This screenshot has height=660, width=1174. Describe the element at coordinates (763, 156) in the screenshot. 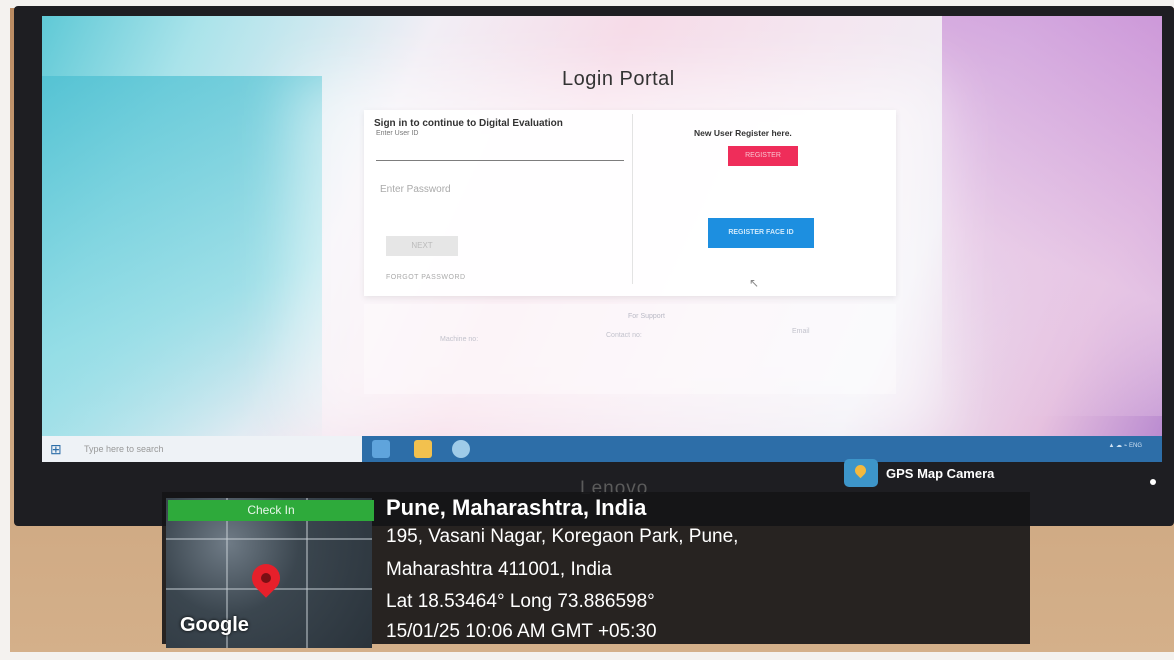

I see `register-button: REGISTER` at that location.